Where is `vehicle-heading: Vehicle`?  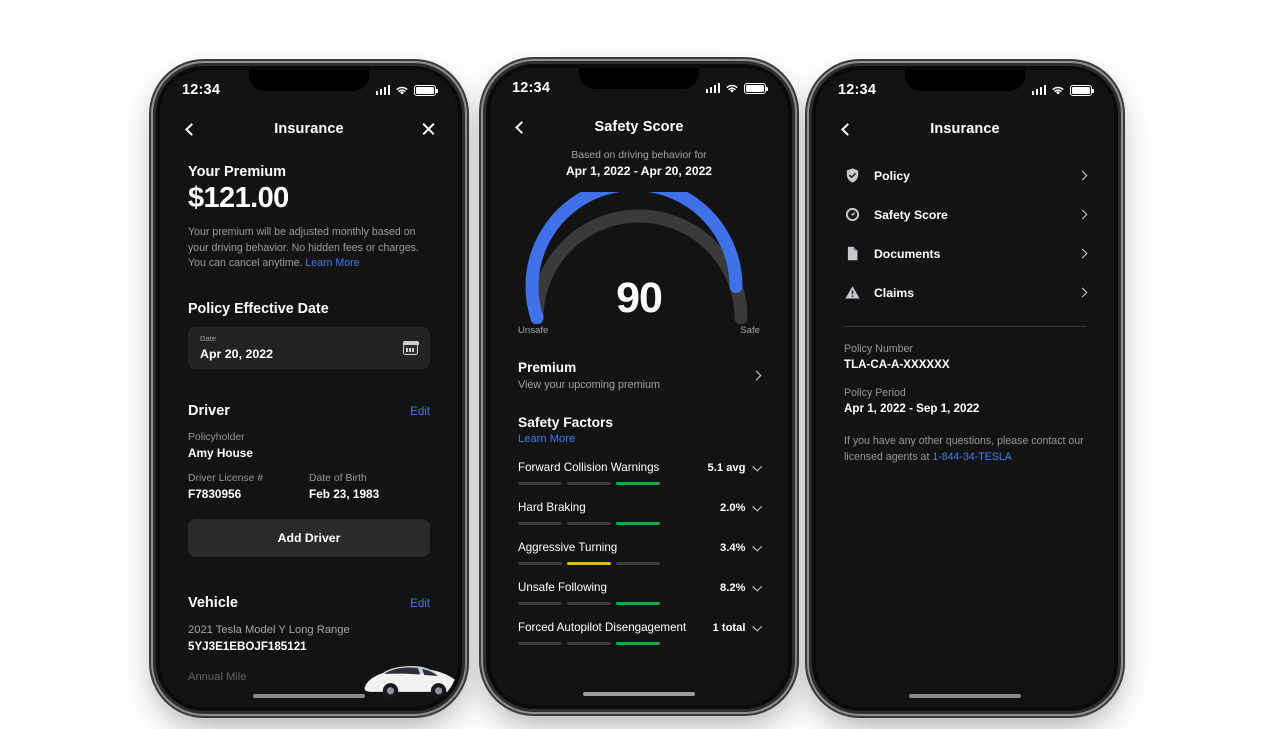
vehicle-heading: Vehicle is located at coordinates (213, 603).